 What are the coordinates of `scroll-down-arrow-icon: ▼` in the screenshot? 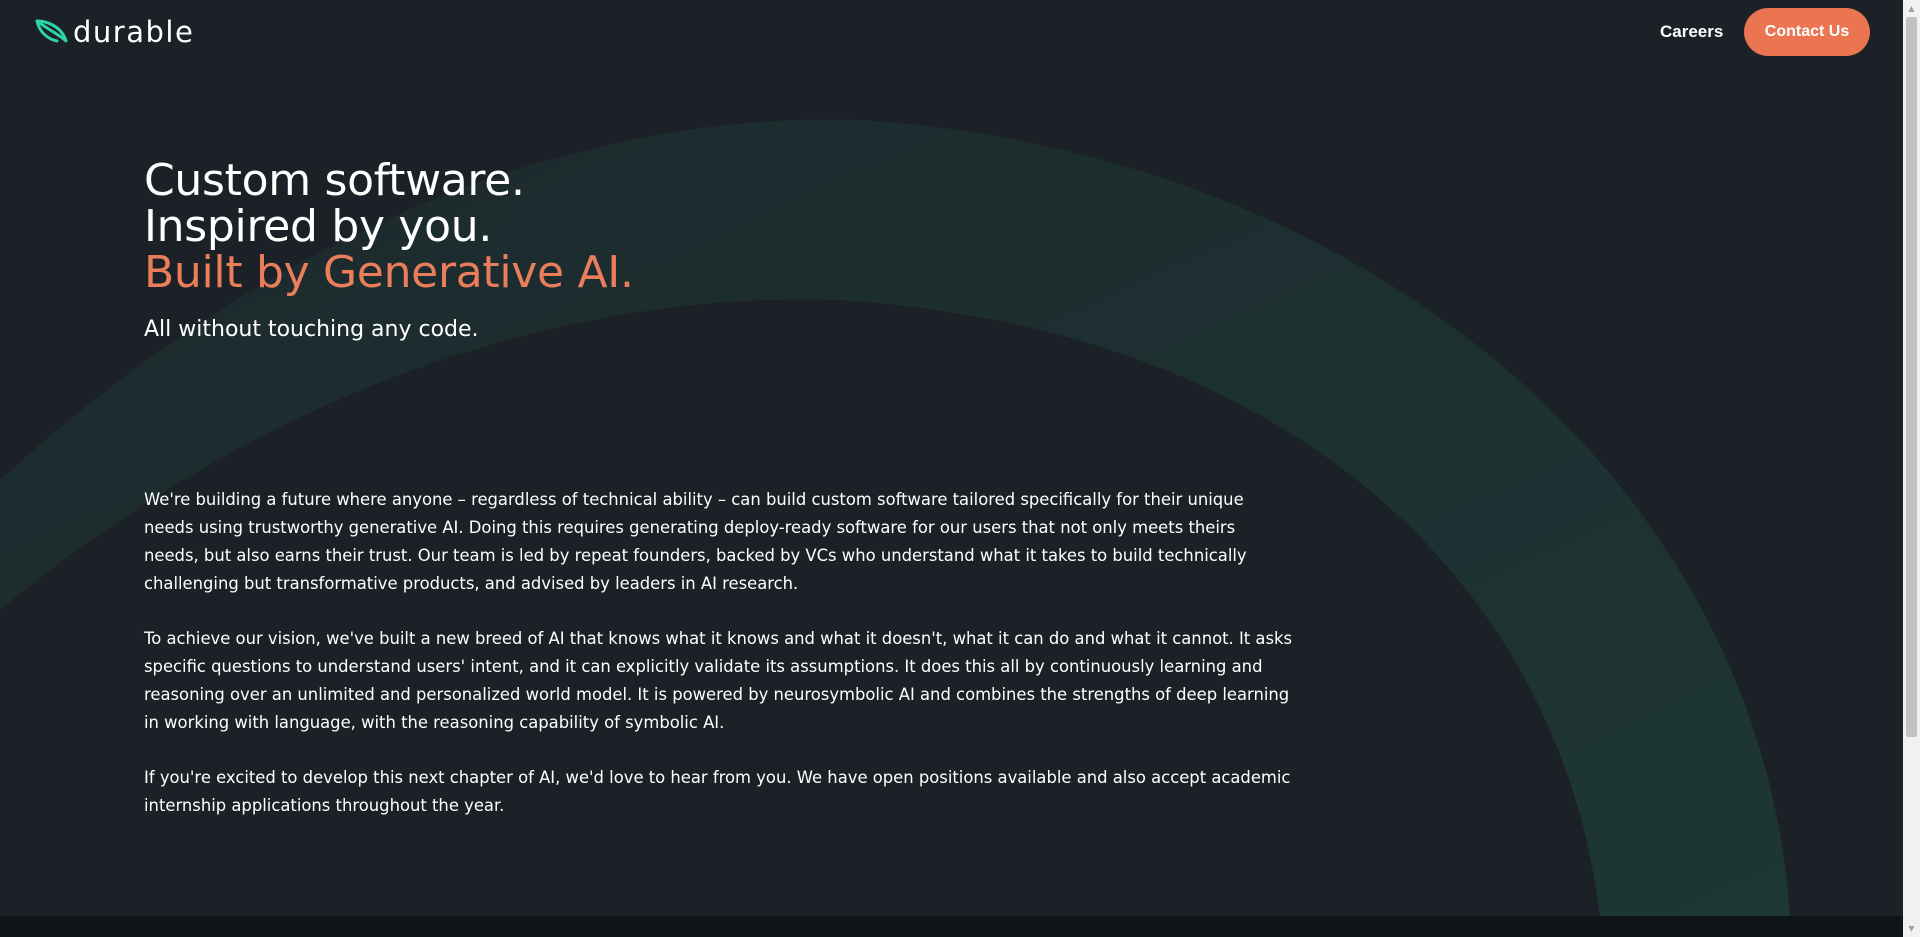 It's located at (1911, 928).